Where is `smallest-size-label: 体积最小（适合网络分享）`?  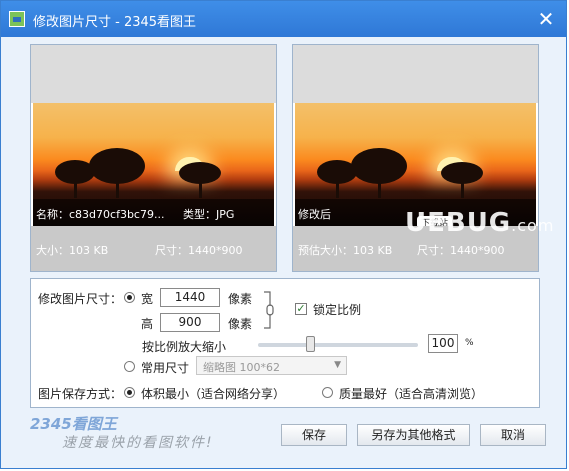
smallest-size-label: 体积最小（适合网络分享） is located at coordinates (213, 394).